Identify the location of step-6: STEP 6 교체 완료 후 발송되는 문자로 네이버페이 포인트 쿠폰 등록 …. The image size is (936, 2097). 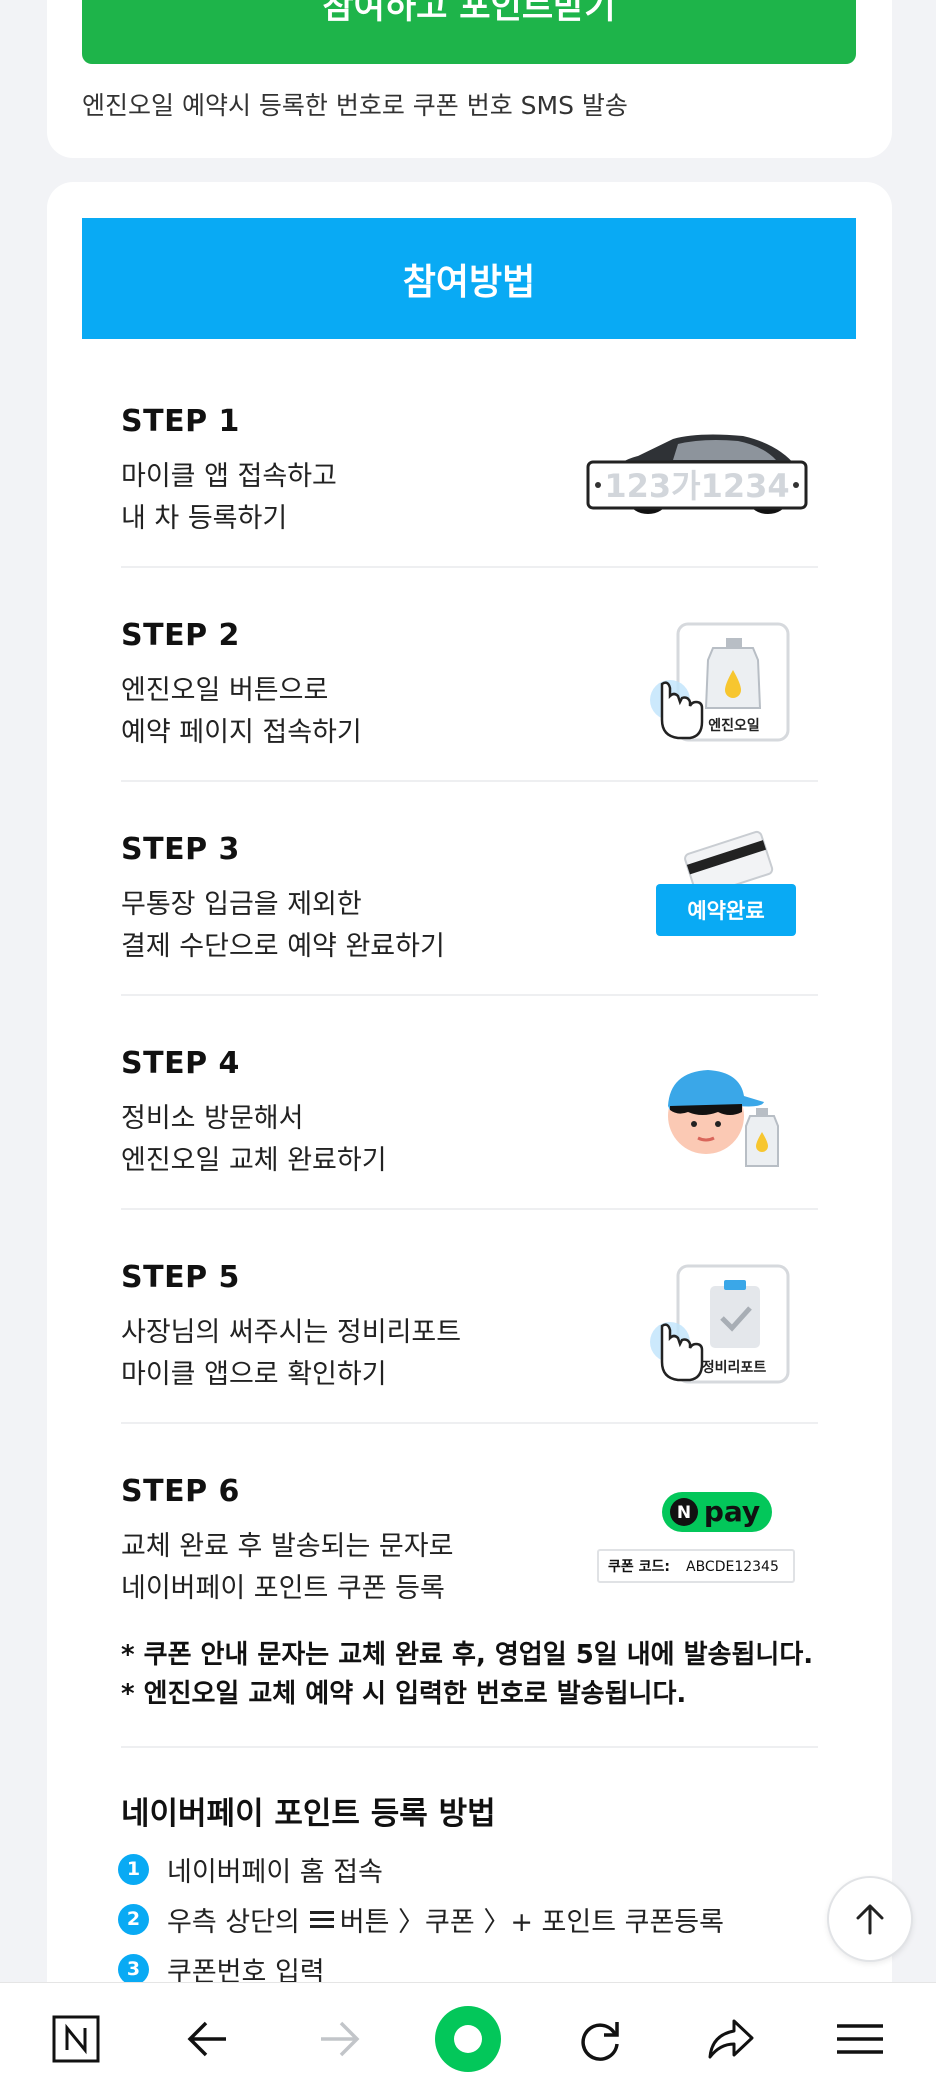
(469, 1531).